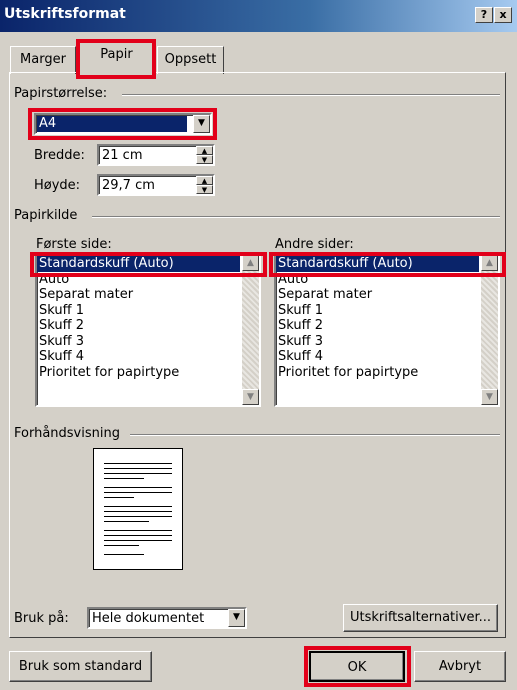 The width and height of the screenshot is (517, 690). Describe the element at coordinates (65, 14) in the screenshot. I see `window-title: Utskriftsformat` at that location.